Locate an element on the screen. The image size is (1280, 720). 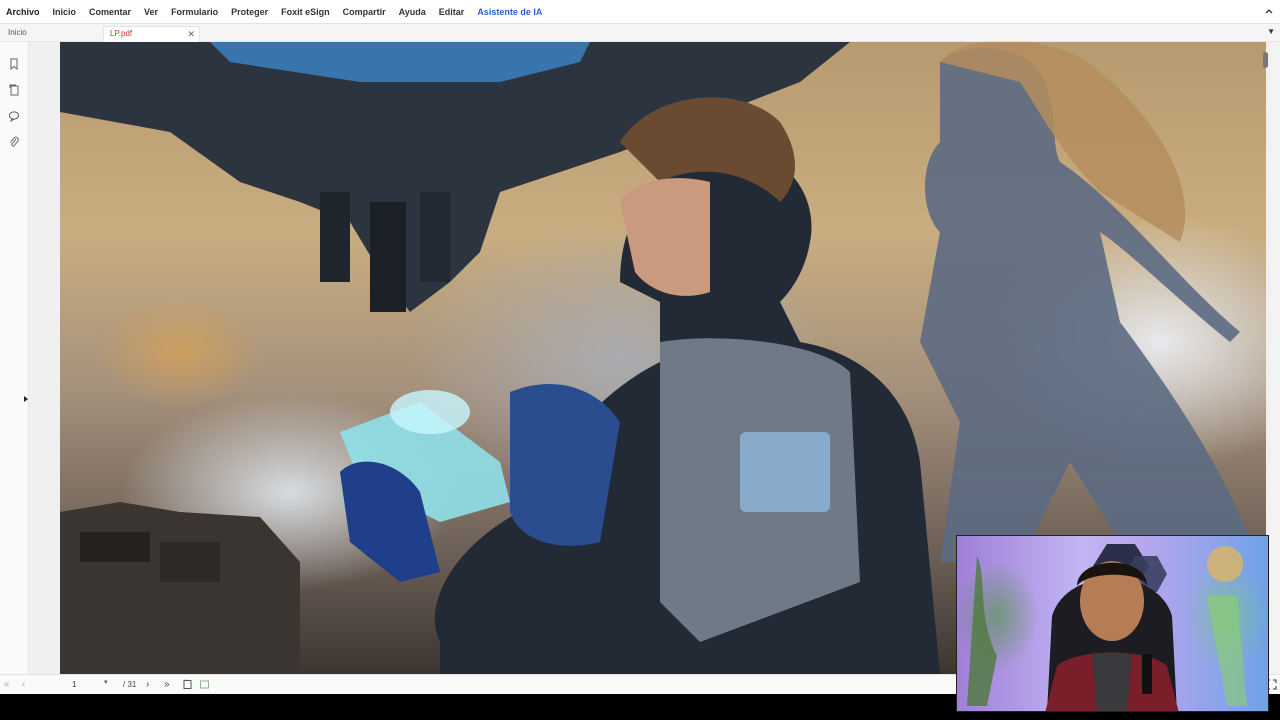
attachment-icon is located at coordinates (14, 142).